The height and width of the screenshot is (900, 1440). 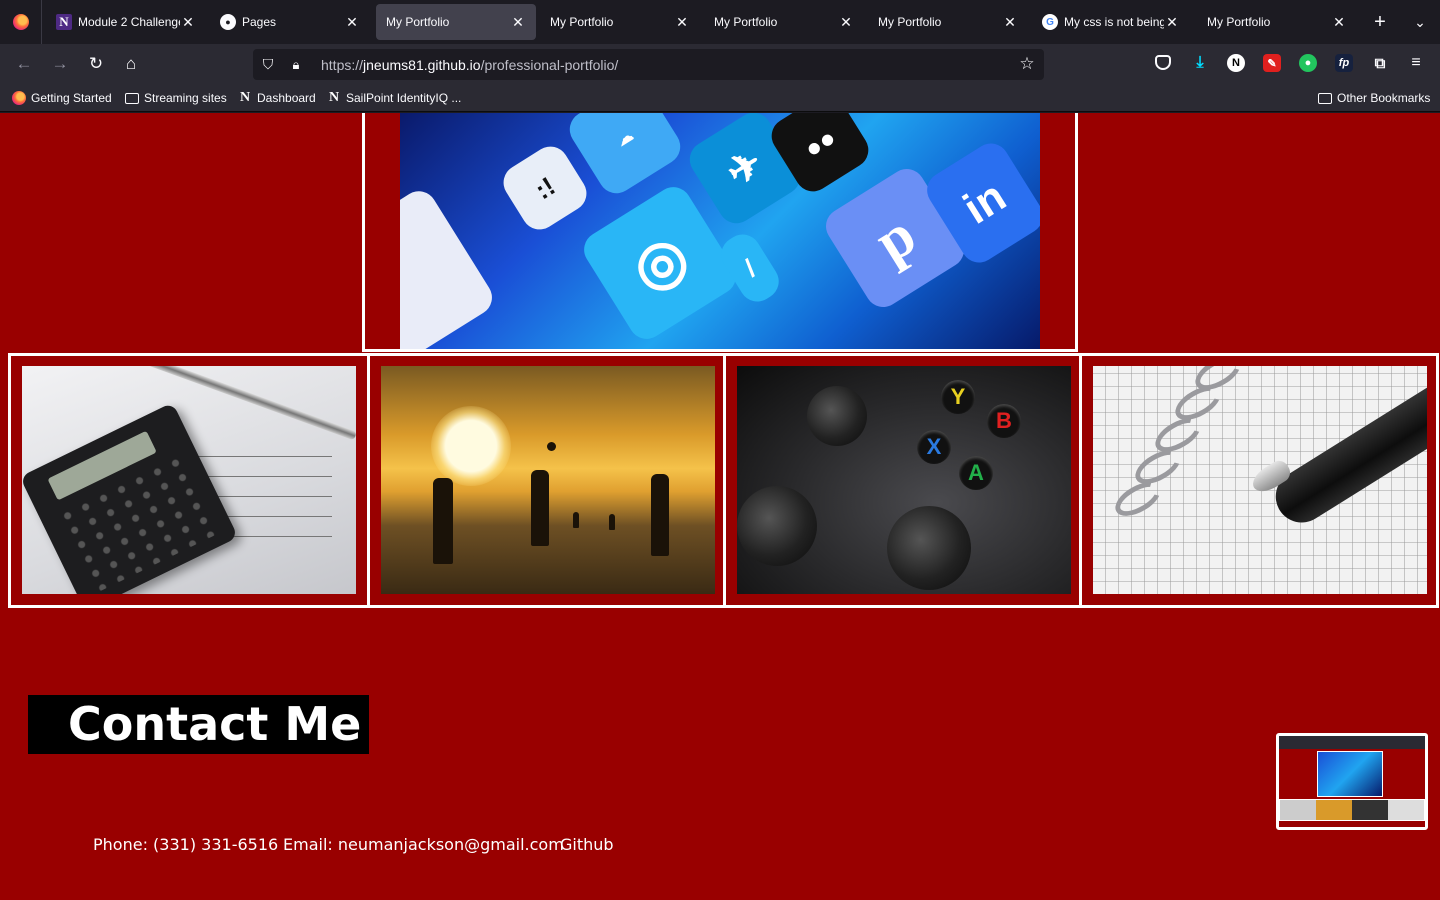 What do you see at coordinates (1384, 98) in the screenshot?
I see `bookmark-label: Other Bookmarks` at bounding box center [1384, 98].